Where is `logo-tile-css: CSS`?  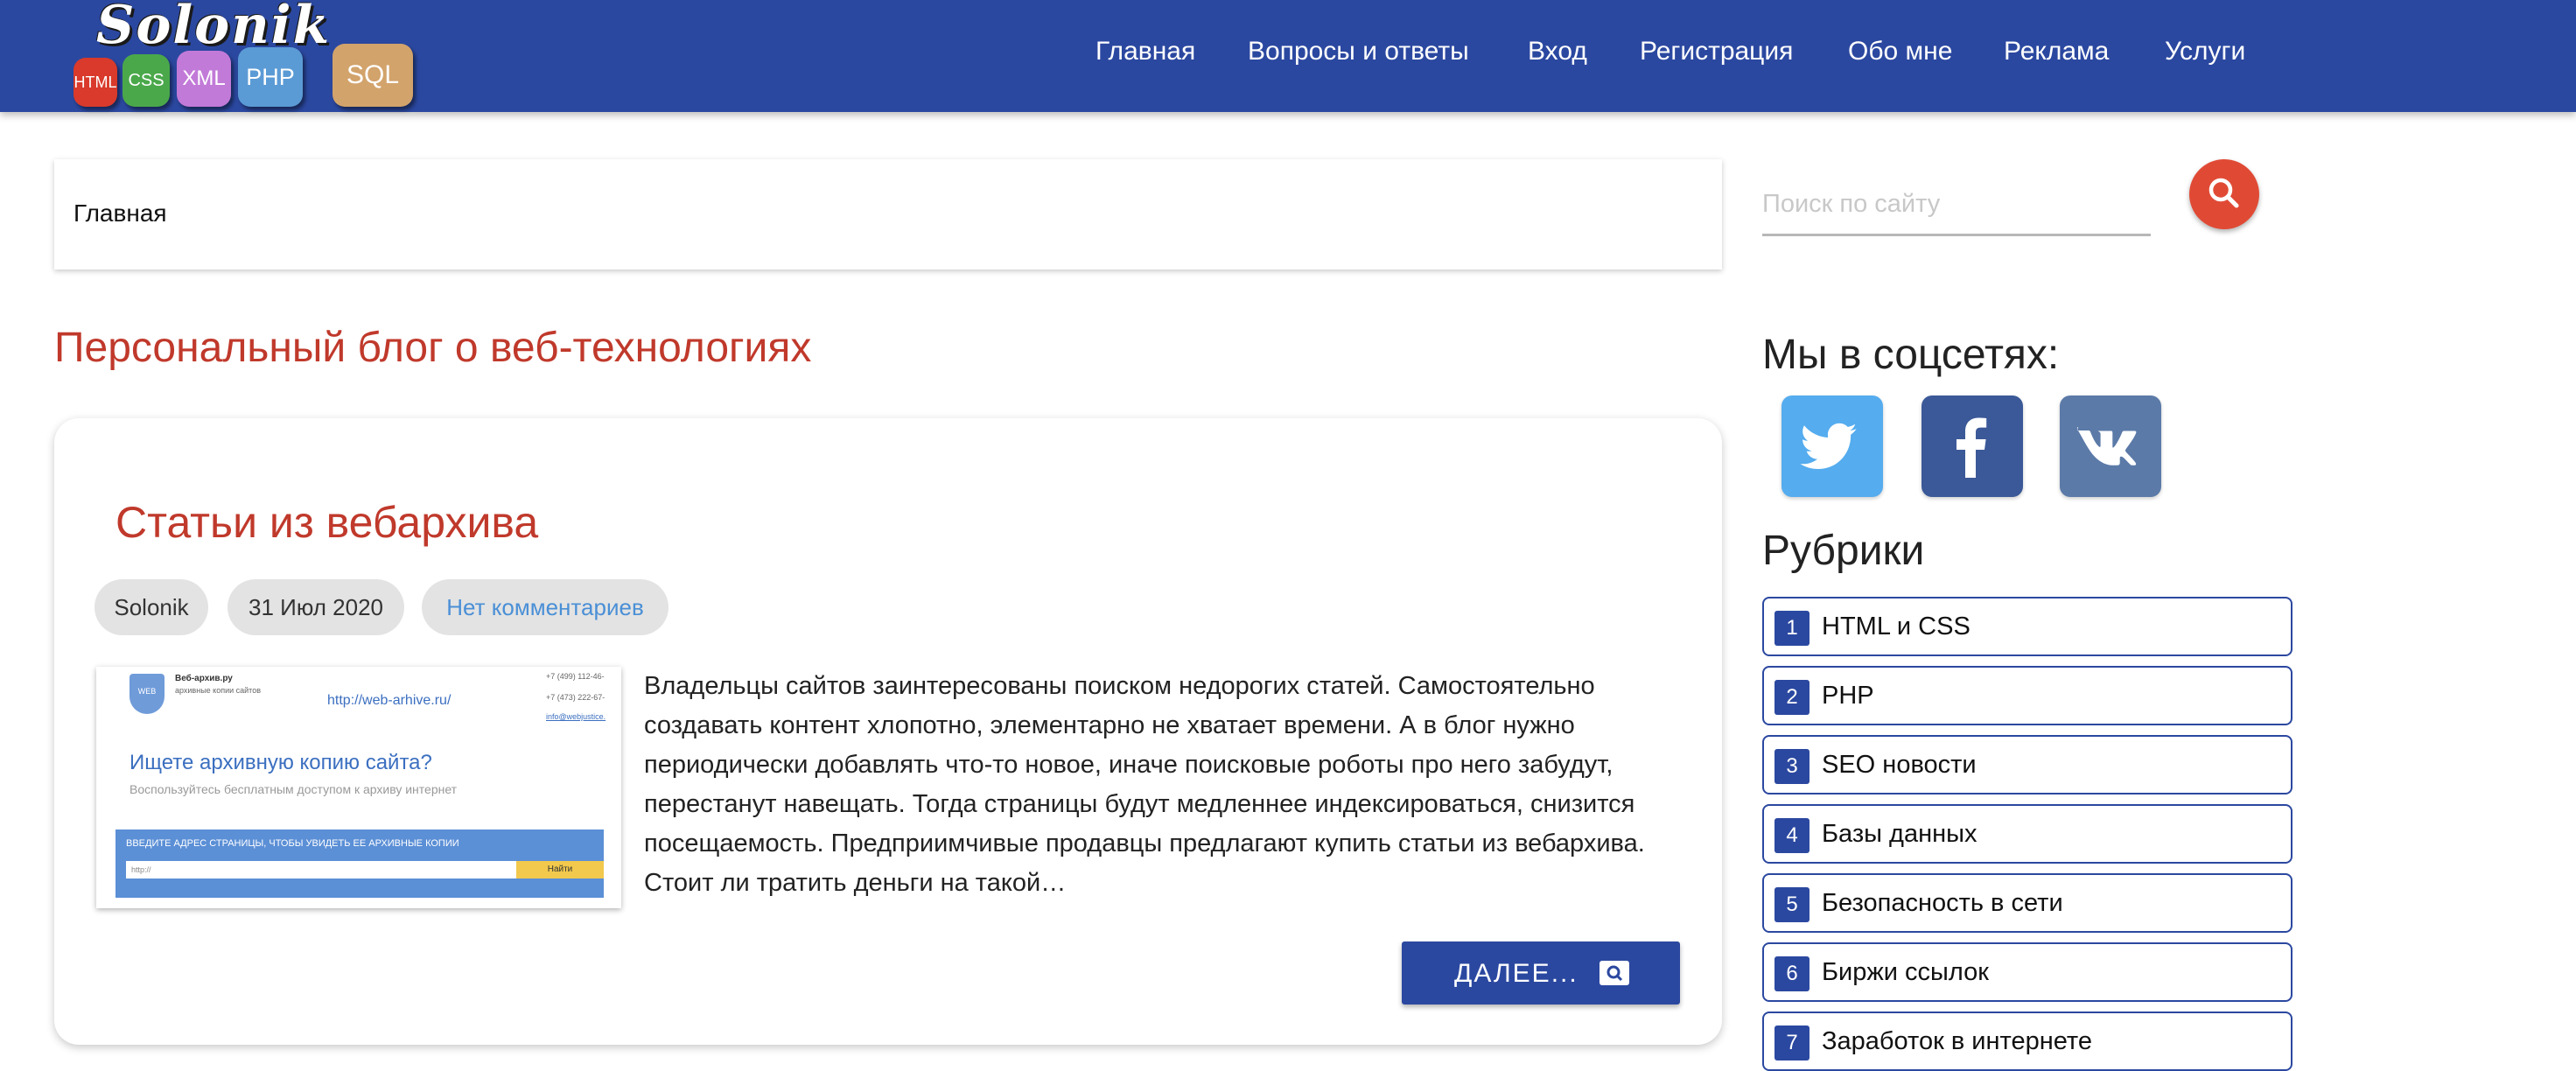
logo-tile-css: CSS is located at coordinates (146, 80).